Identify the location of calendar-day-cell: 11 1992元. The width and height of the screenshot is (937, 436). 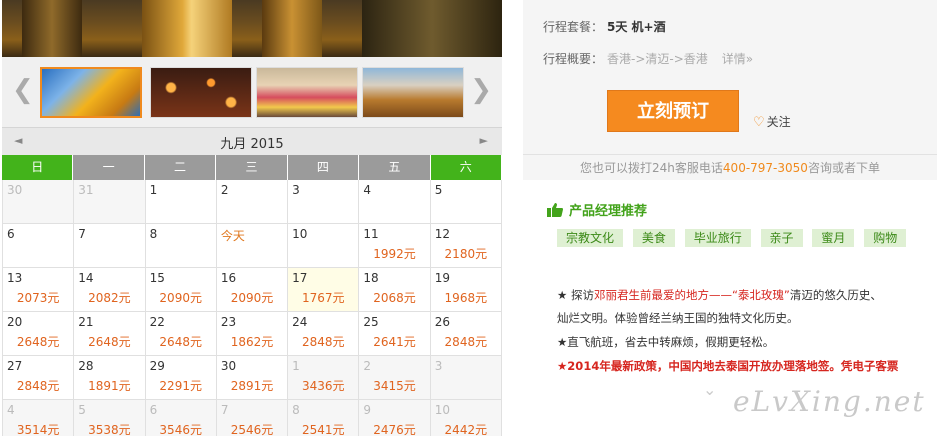
(395, 245).